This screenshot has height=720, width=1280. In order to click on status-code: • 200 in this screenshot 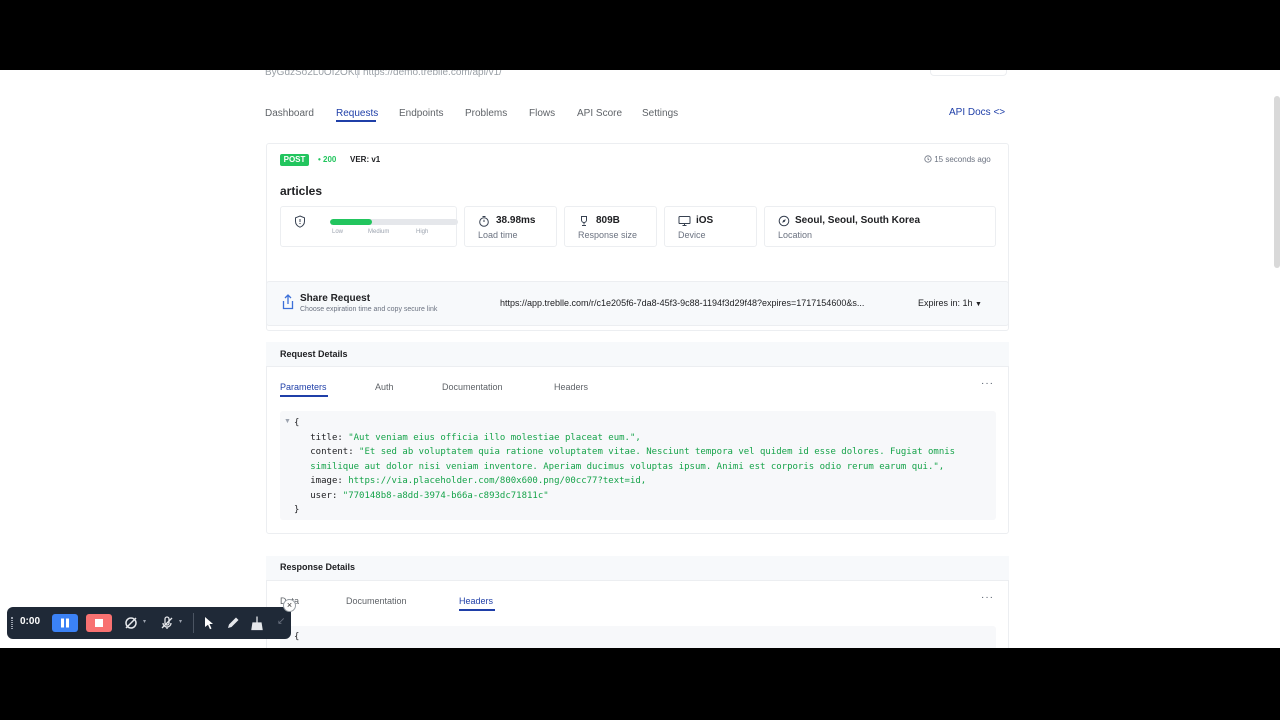, I will do `click(327, 159)`.